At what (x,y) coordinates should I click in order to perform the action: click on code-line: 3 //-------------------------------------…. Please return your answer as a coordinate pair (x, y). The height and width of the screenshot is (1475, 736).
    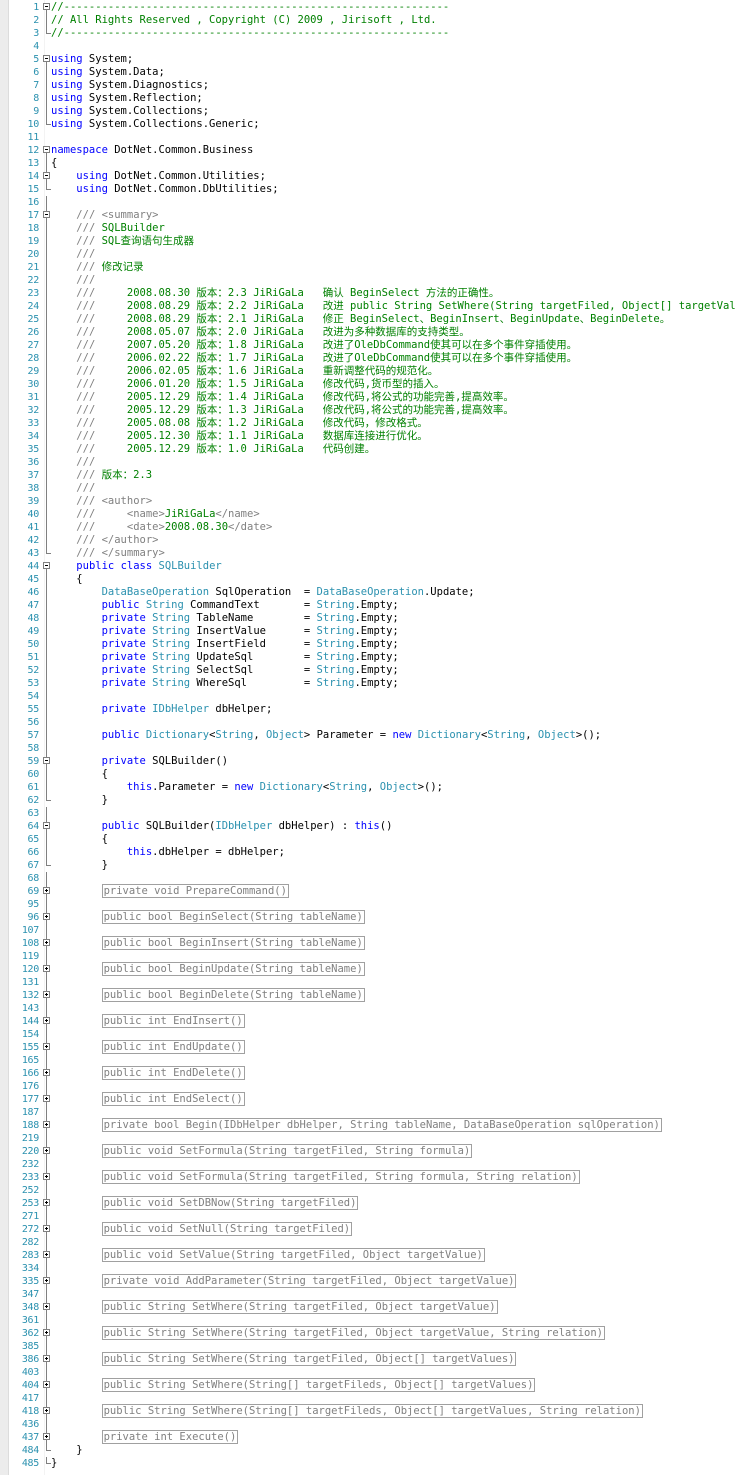
    Looking at the image, I should click on (368, 33).